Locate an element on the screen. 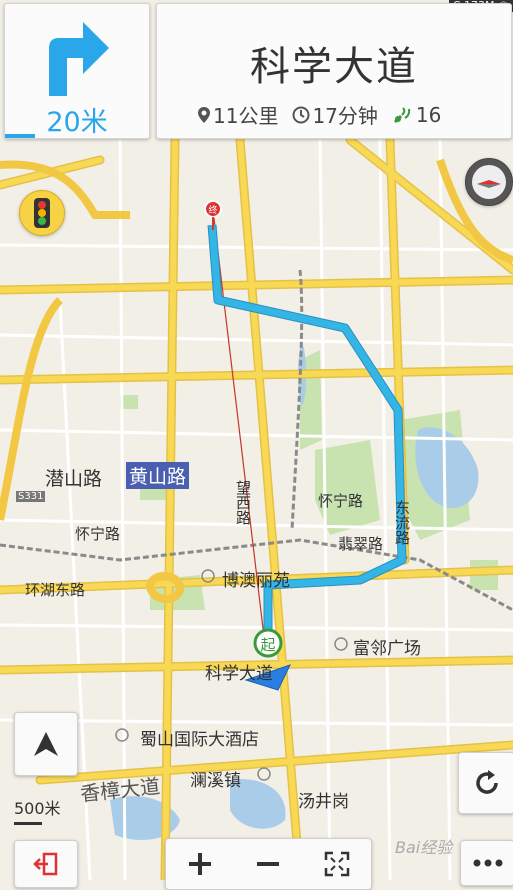 This screenshot has width=513, height=890. zoom-out-icon is located at coordinates (268, 864).